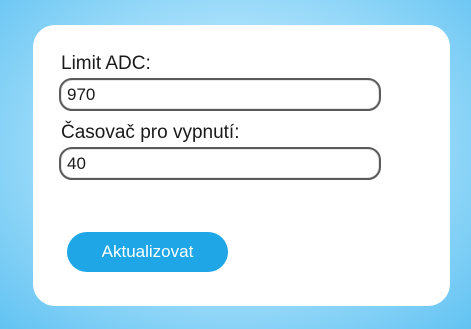 The width and height of the screenshot is (471, 329). Describe the element at coordinates (150, 132) in the screenshot. I see `shutdown-timer-label: Časovač pro vypnutí:` at that location.